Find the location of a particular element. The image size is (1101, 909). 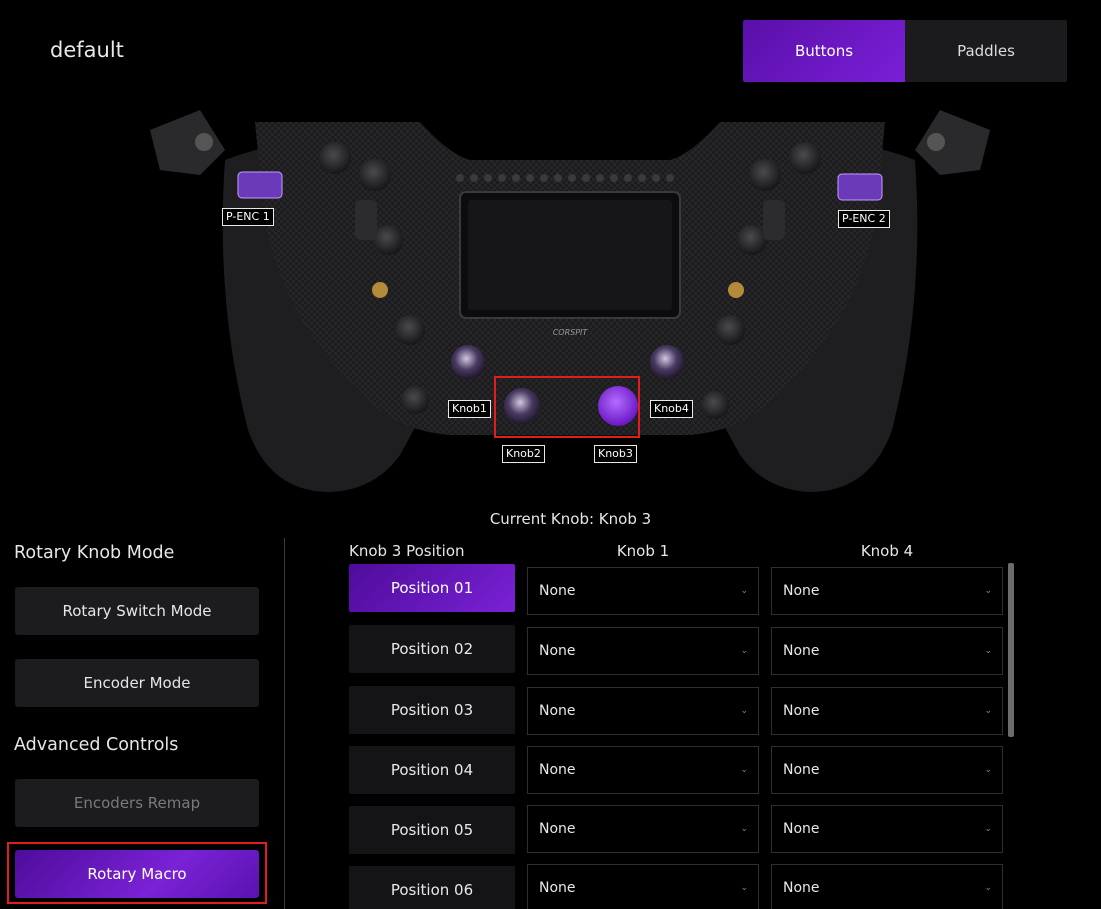

position-03-button: Position 03 is located at coordinates (432, 710).